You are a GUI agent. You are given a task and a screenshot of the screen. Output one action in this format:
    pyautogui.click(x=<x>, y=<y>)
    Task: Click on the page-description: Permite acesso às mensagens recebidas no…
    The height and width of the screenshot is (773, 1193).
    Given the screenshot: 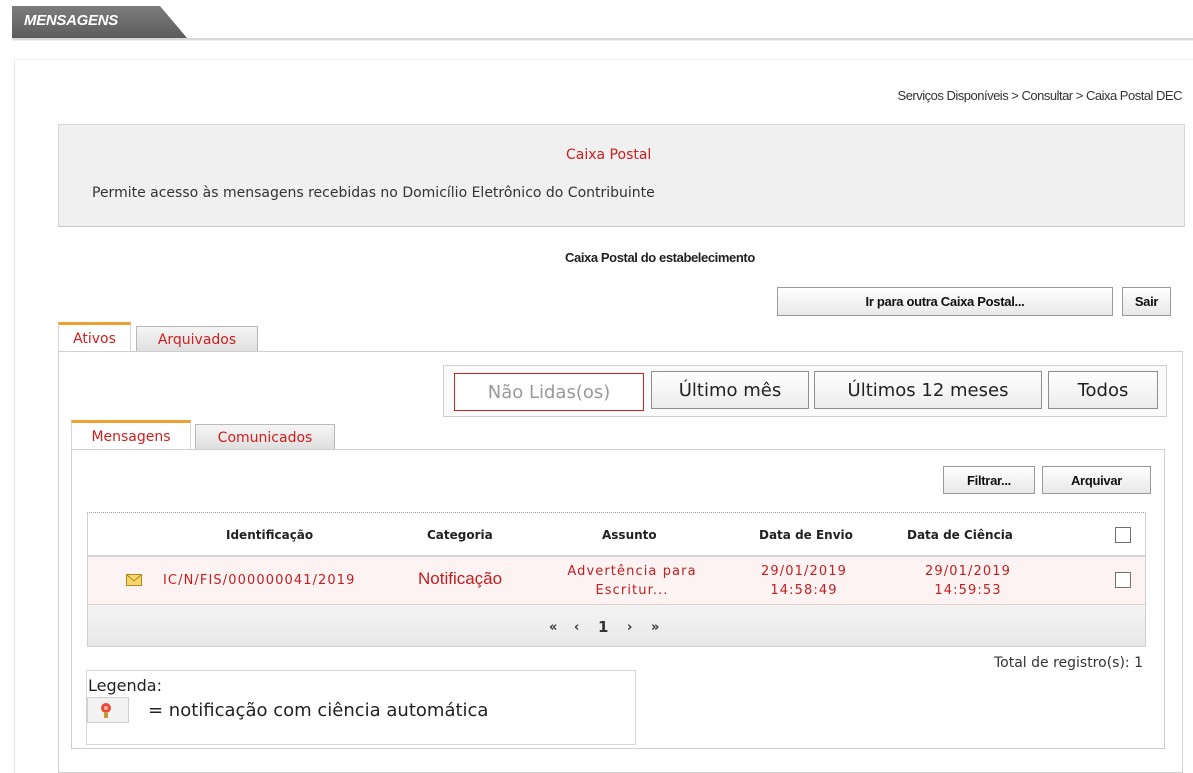 What is the action you would take?
    pyautogui.click(x=373, y=193)
    